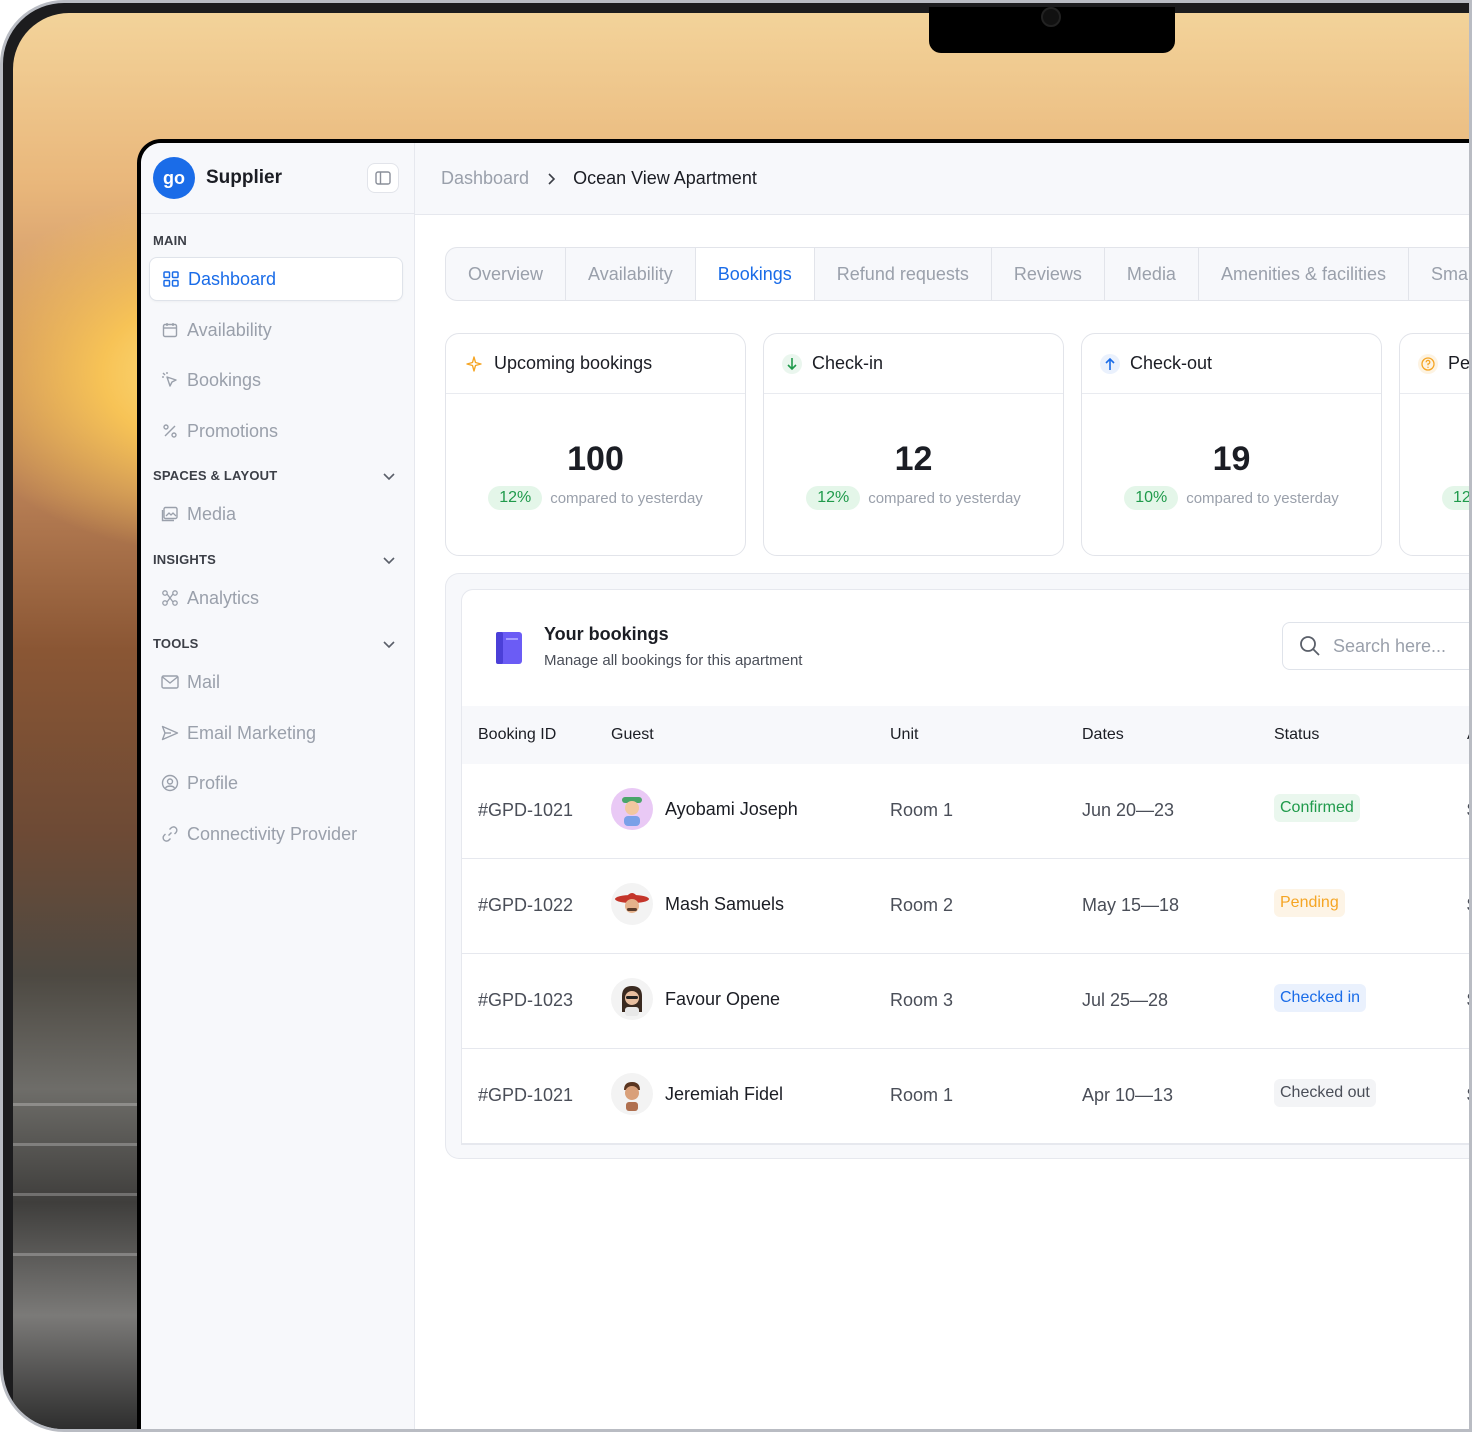 The height and width of the screenshot is (1432, 1472). What do you see at coordinates (170, 834) in the screenshot?
I see `link-icon` at bounding box center [170, 834].